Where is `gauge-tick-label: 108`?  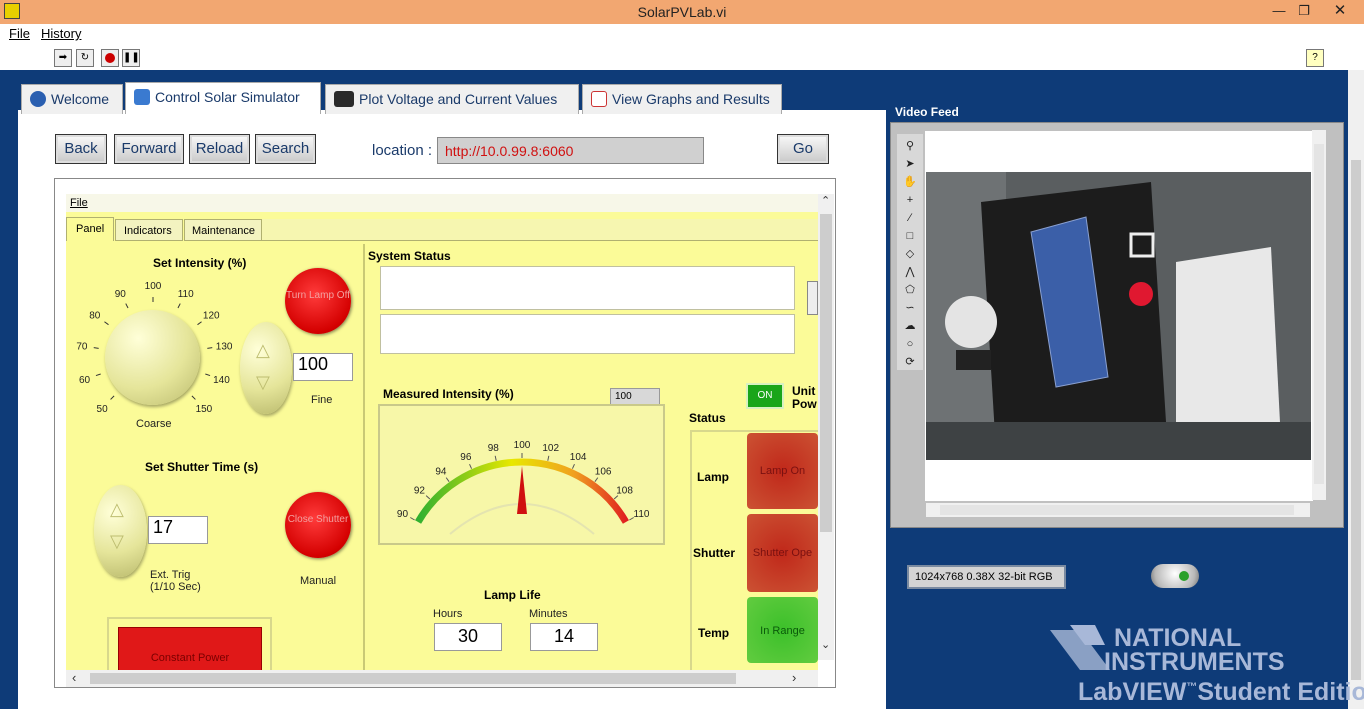 gauge-tick-label: 108 is located at coordinates (624, 491).